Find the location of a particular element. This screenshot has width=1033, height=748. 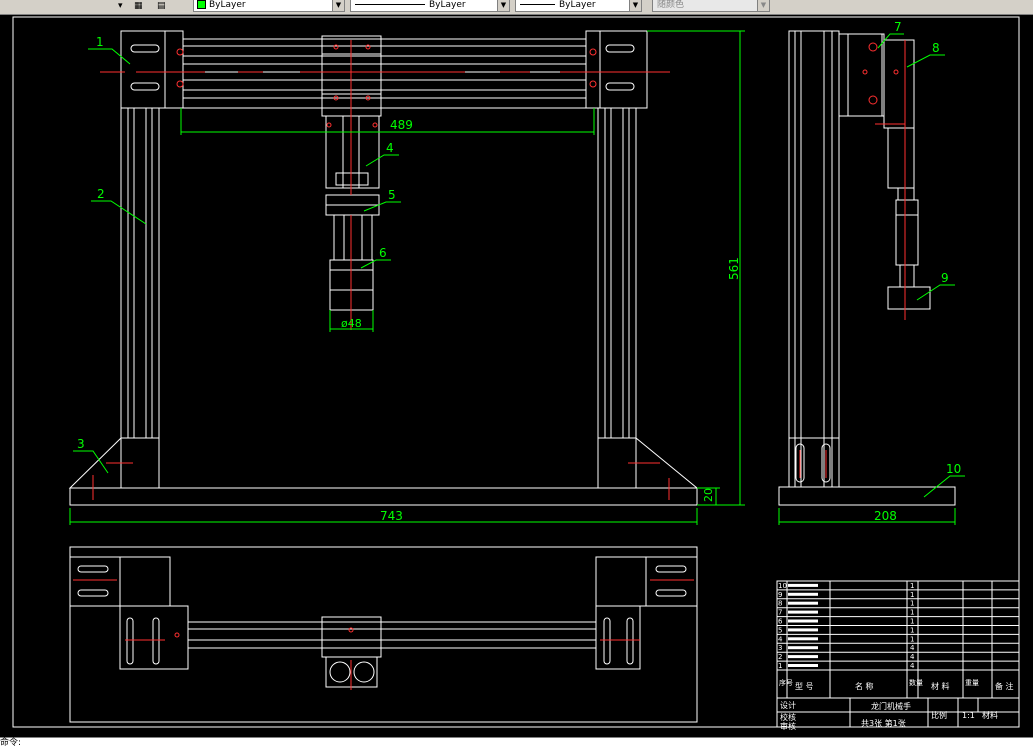

callout-9: 9 is located at coordinates (945, 278).